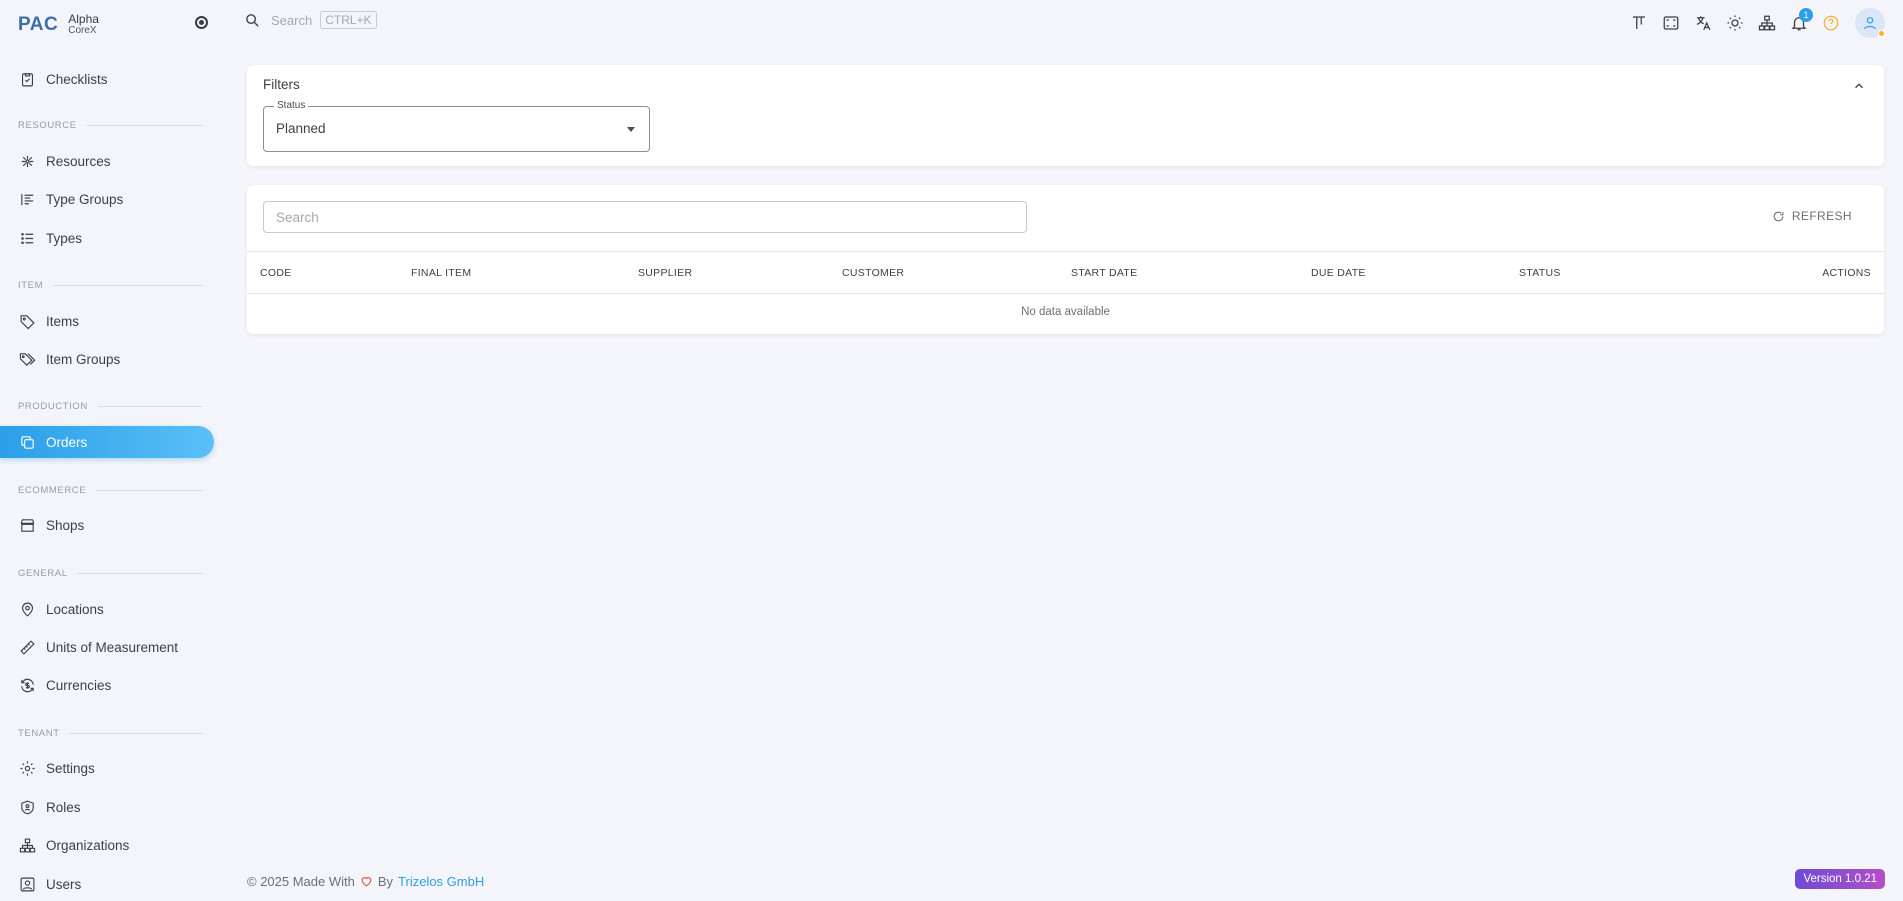  I want to click on sidebar-item-label: Orders, so click(67, 442).